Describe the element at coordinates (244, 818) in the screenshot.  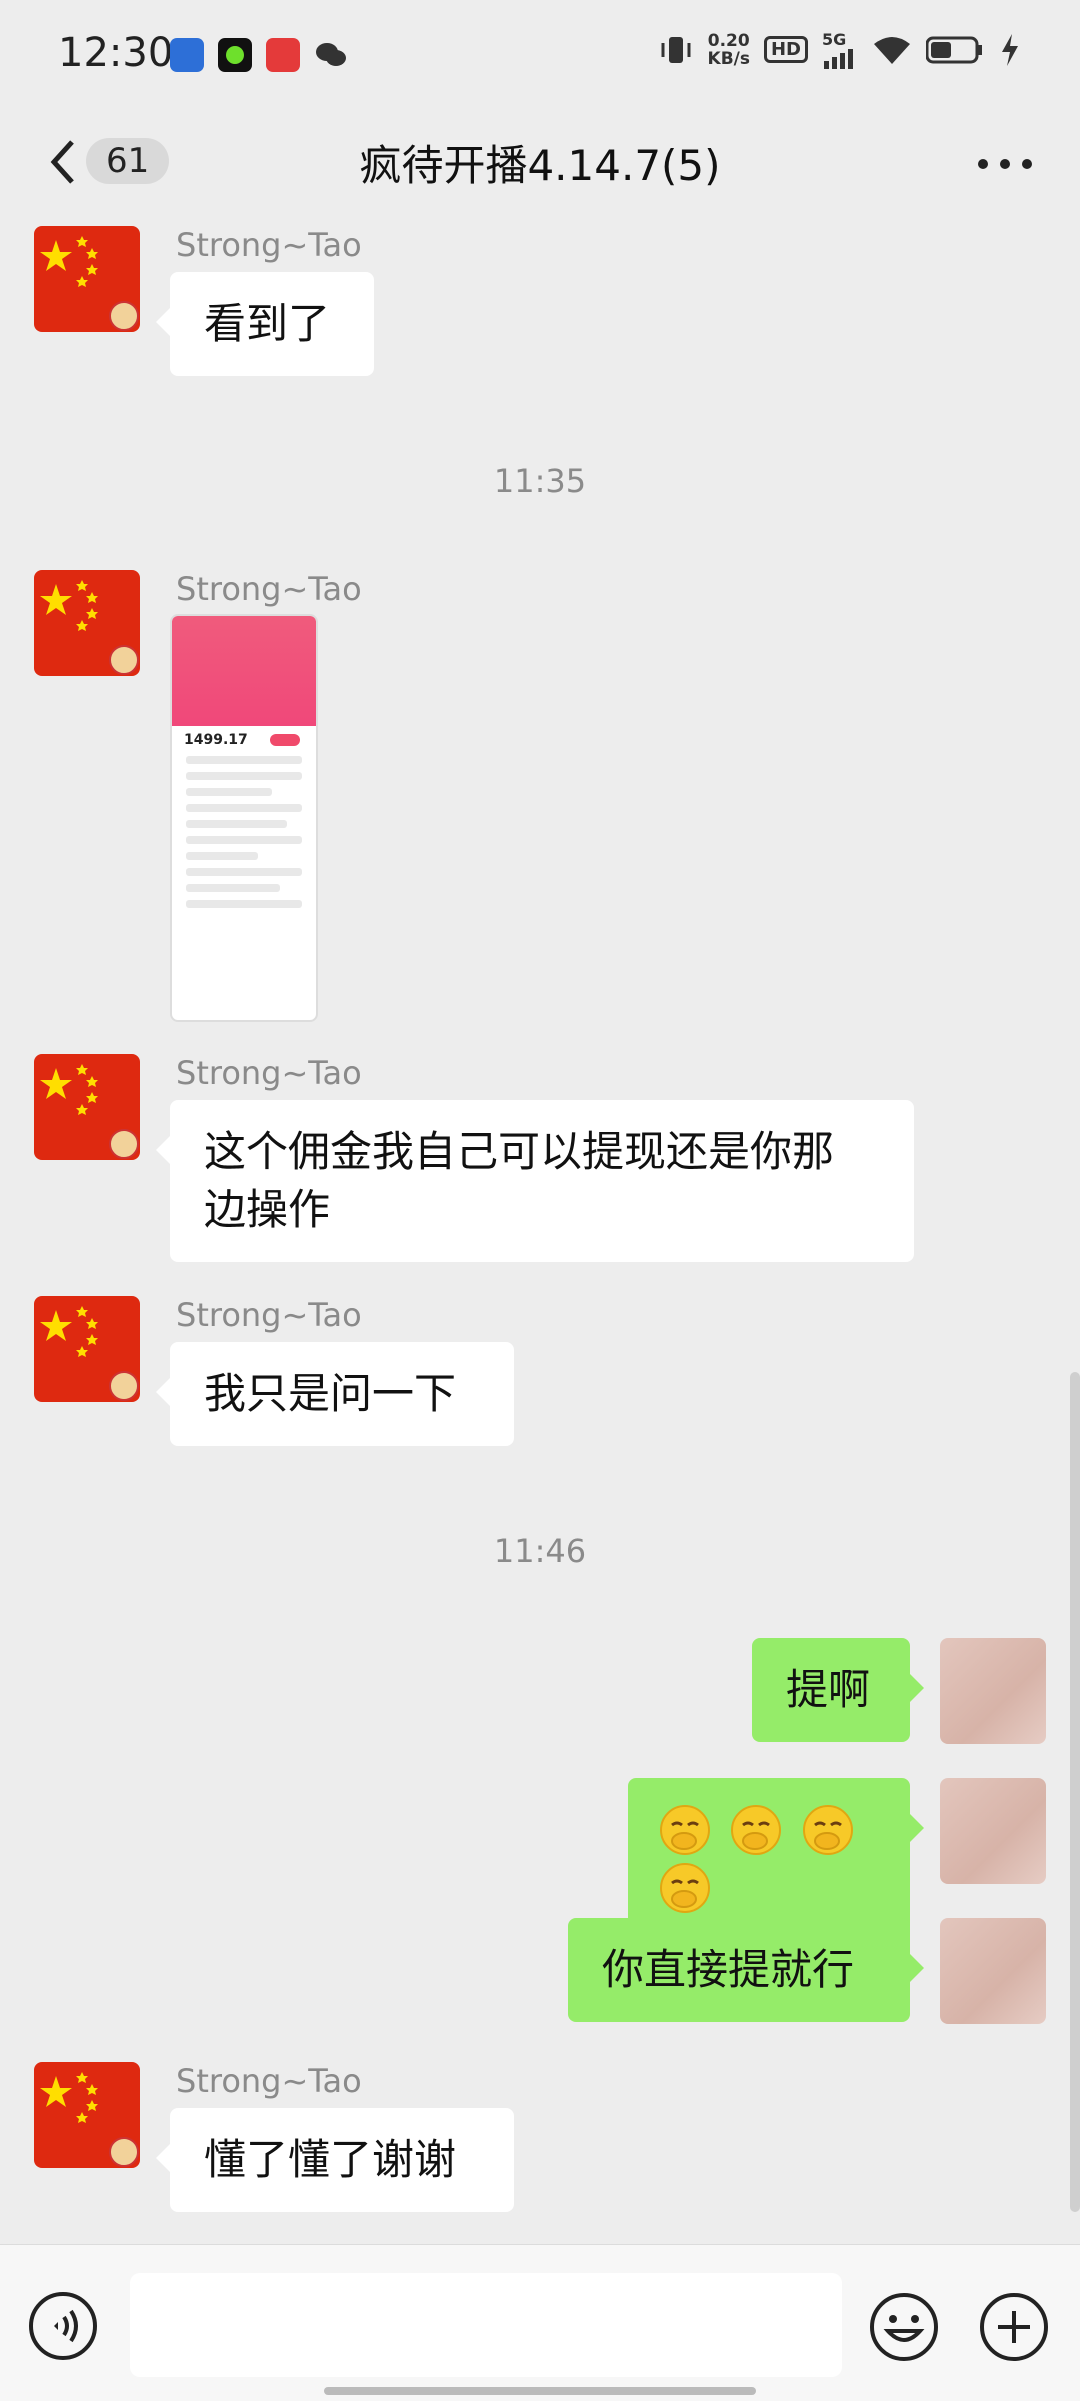
I see `image-message: 1499.17` at that location.